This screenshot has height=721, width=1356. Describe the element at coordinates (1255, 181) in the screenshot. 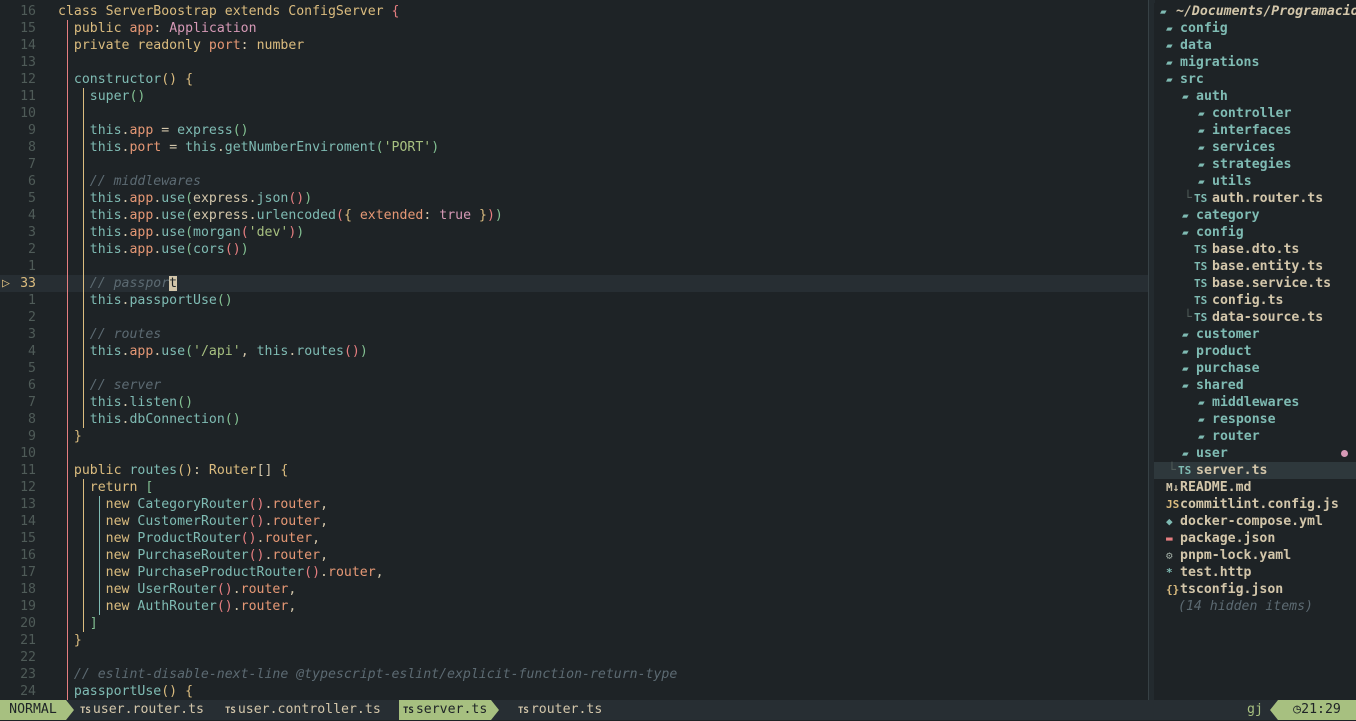

I see `tree-folder: ▰ utils` at that location.